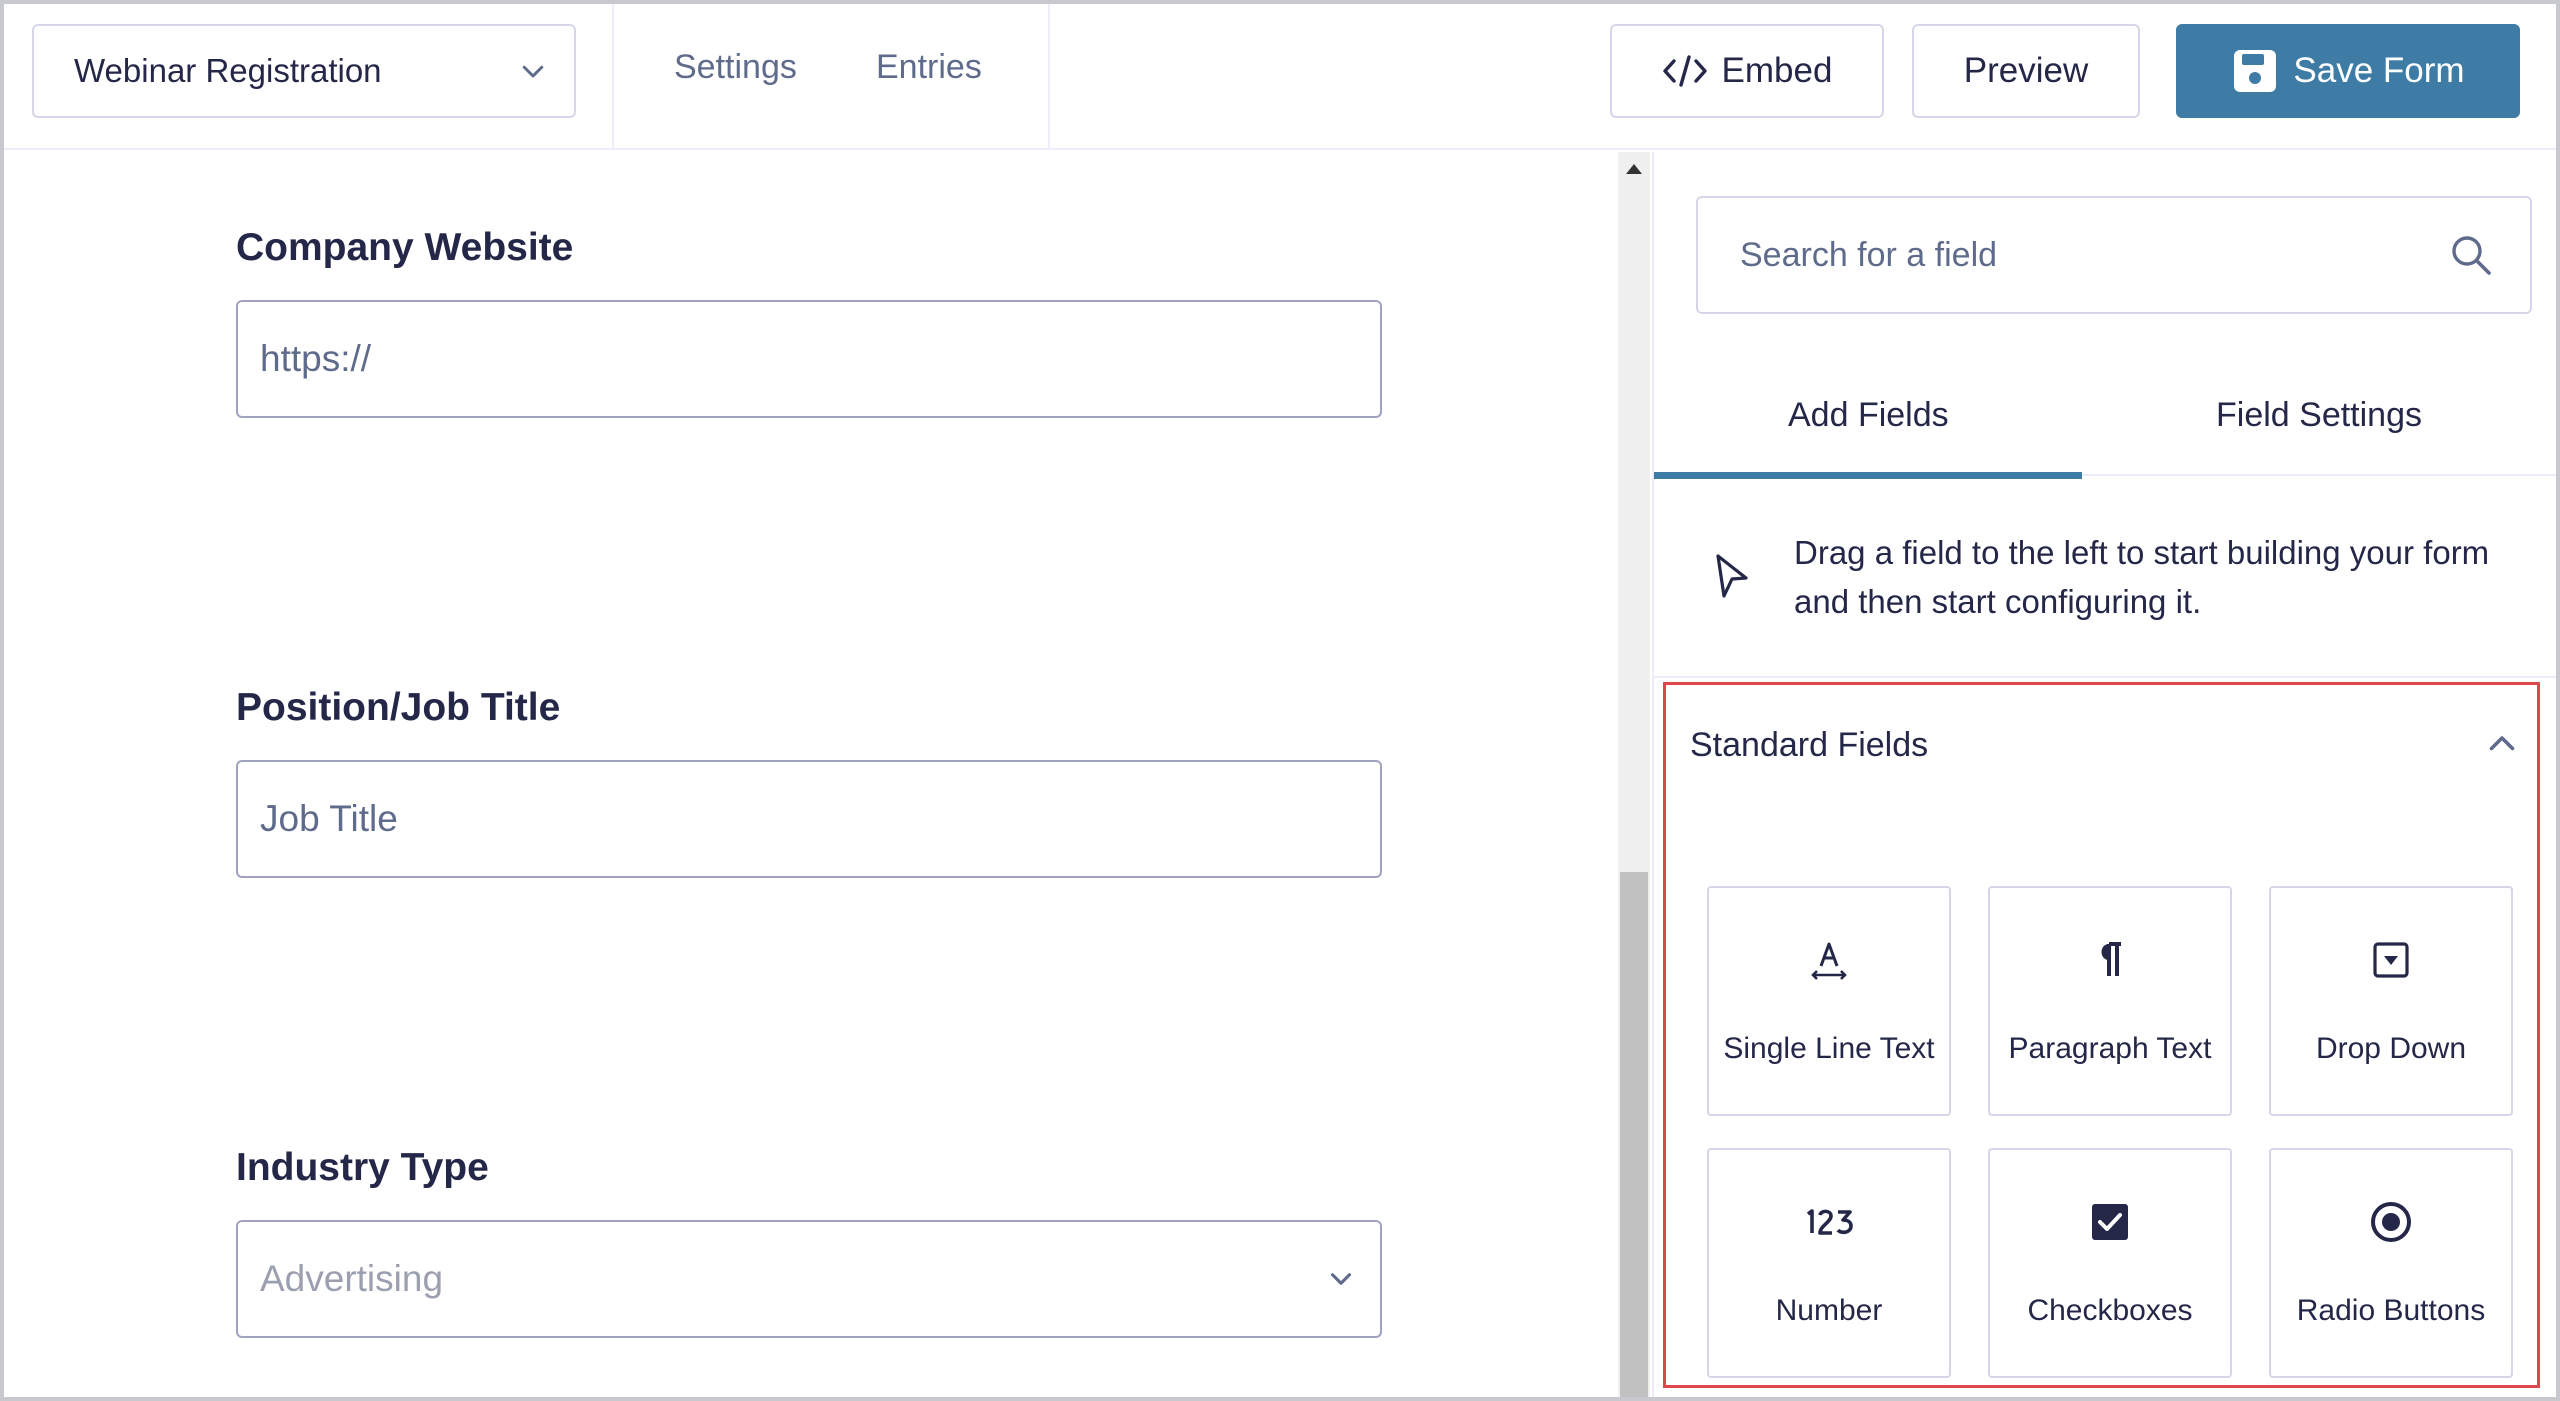 This screenshot has width=2560, height=1401. I want to click on code-icon, so click(1684, 71).